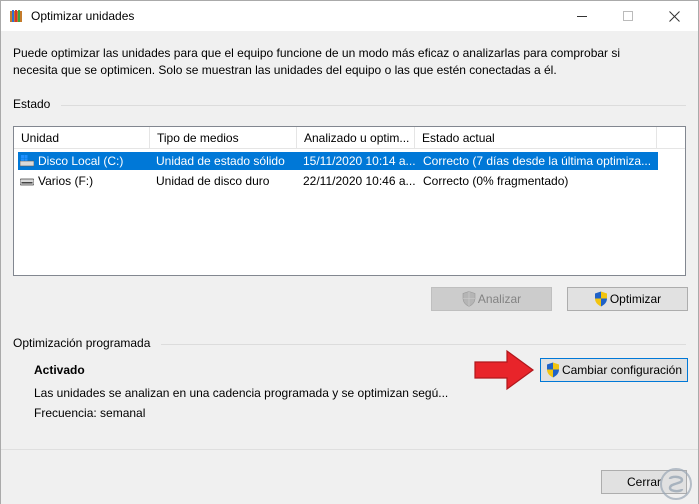  Describe the element at coordinates (373, 105) in the screenshot. I see `status-divider` at that location.